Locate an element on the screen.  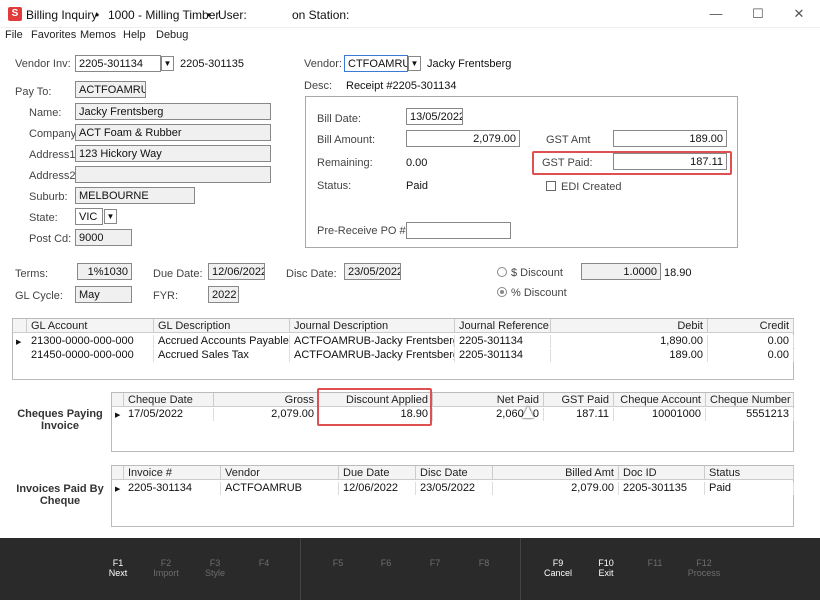
pay-to-code: ACTFOAMRUB is located at coordinates (110, 89).